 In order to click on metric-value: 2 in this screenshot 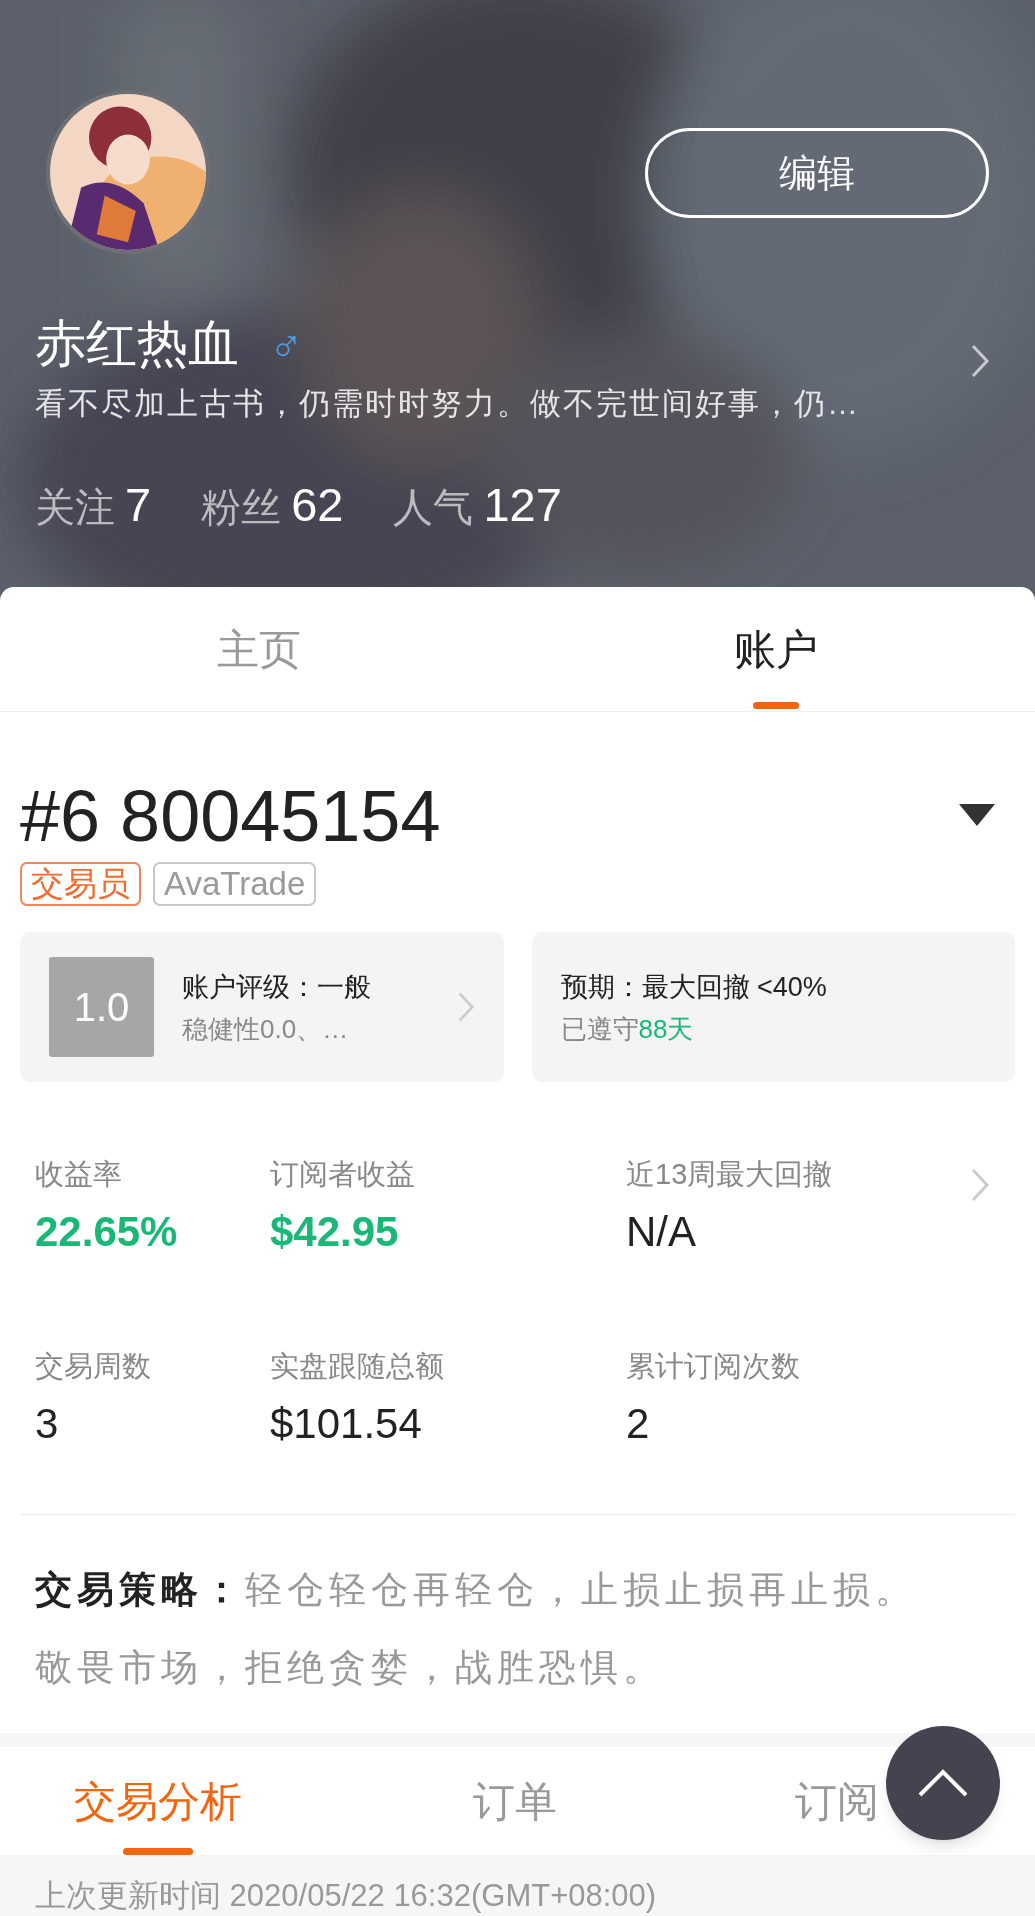, I will do `click(638, 1424)`.